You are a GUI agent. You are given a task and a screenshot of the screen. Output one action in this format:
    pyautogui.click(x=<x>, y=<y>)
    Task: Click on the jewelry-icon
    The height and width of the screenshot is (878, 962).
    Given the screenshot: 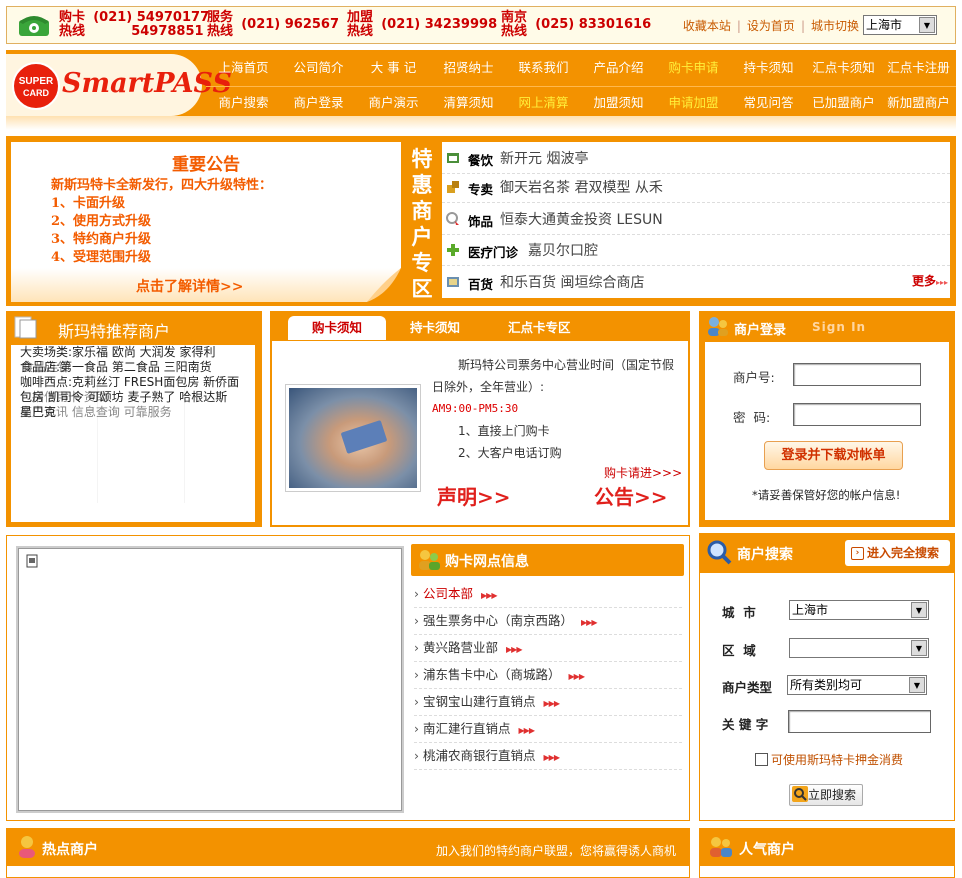 What is the action you would take?
    pyautogui.click(x=452, y=218)
    